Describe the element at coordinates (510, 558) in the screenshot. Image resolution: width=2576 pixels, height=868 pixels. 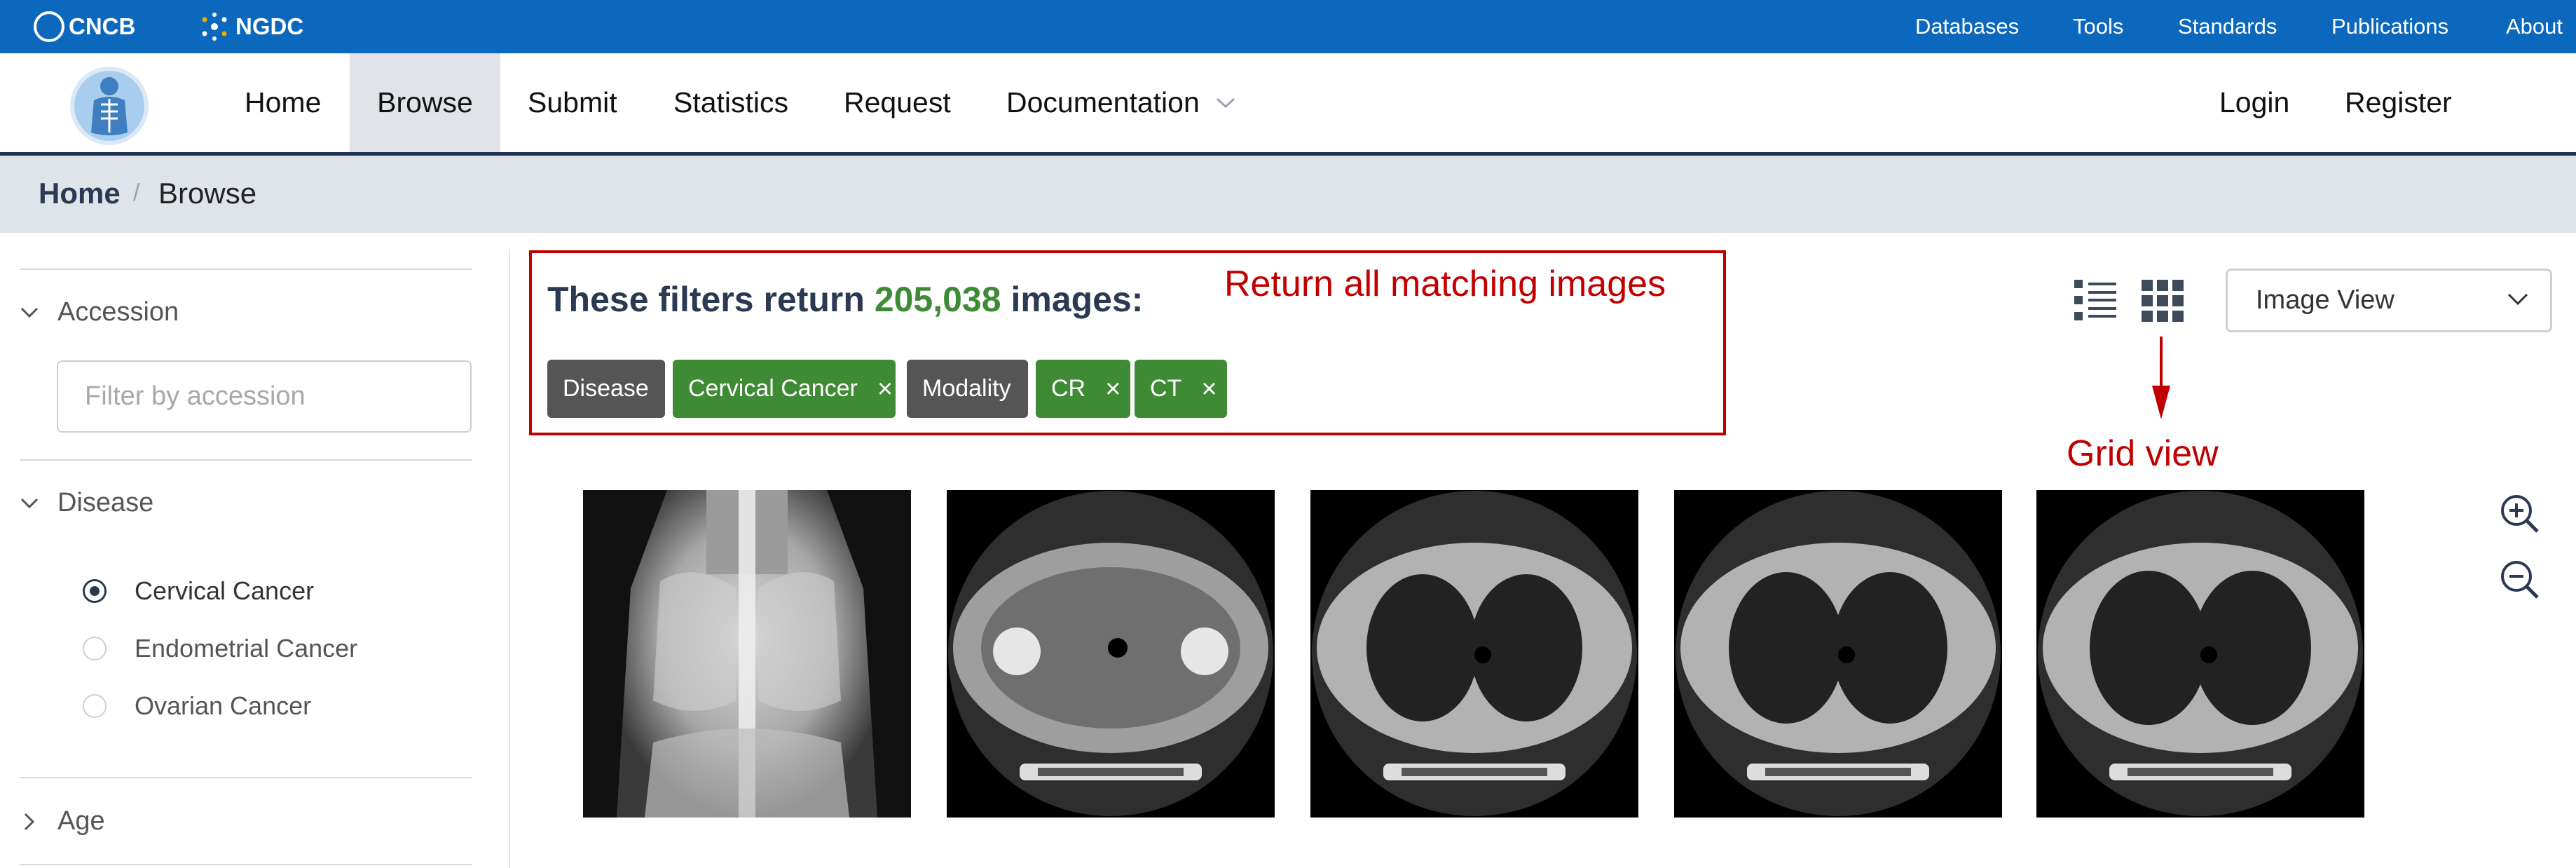
I see `sidebar-divider` at that location.